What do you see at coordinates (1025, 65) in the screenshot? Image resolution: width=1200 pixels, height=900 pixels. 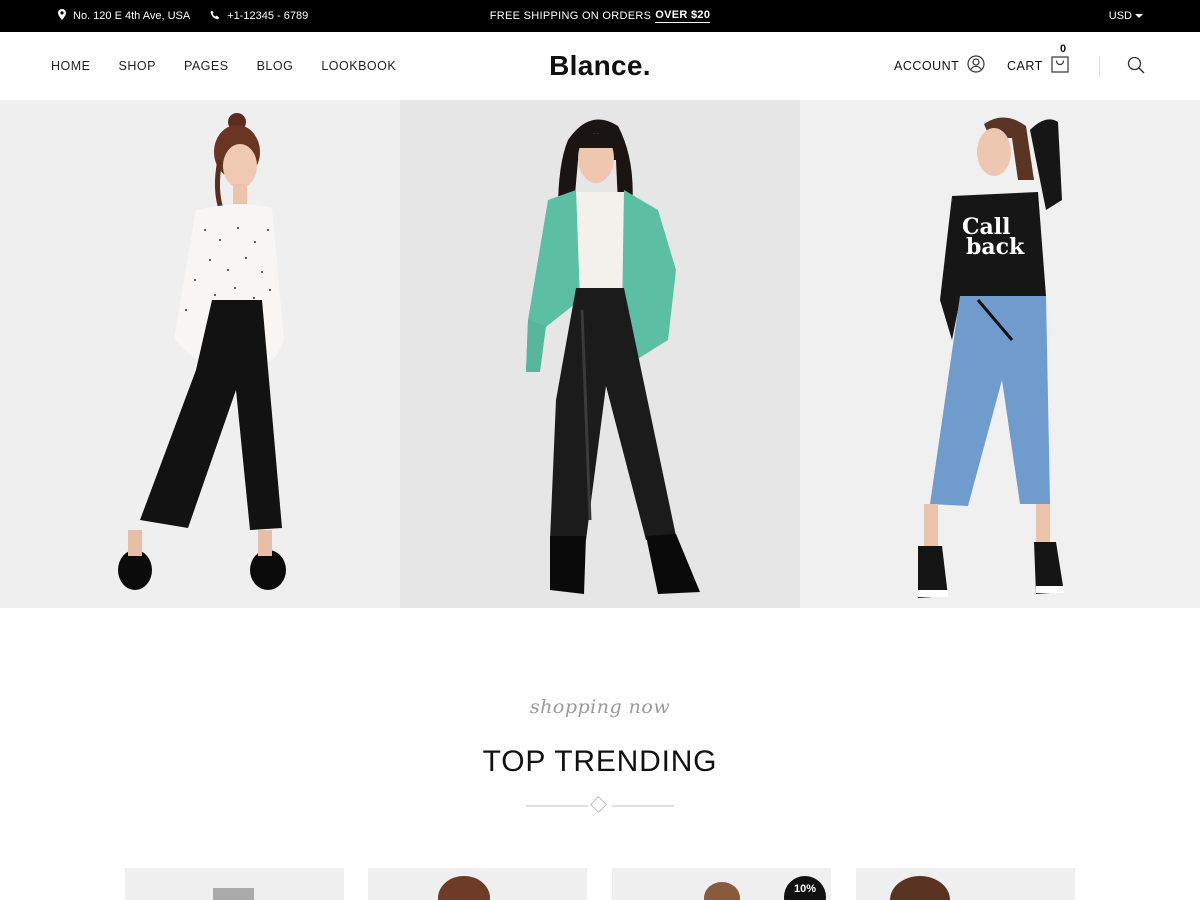 I see `cart-label: CART` at bounding box center [1025, 65].